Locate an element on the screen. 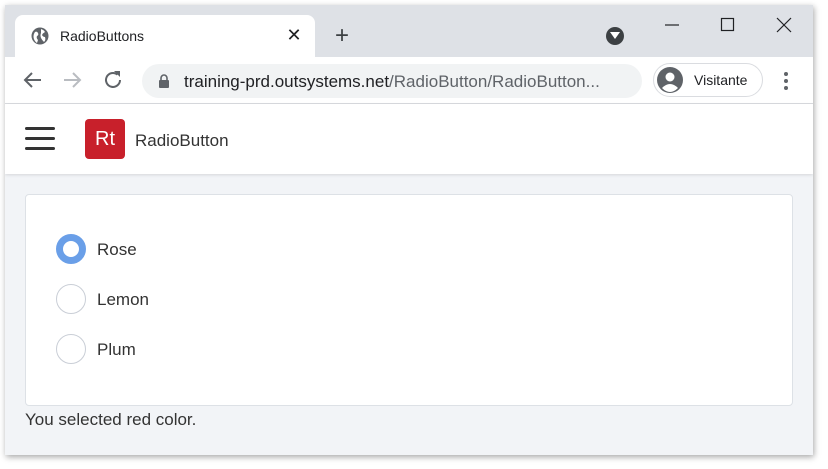  globe-icon is located at coordinates (40, 36).